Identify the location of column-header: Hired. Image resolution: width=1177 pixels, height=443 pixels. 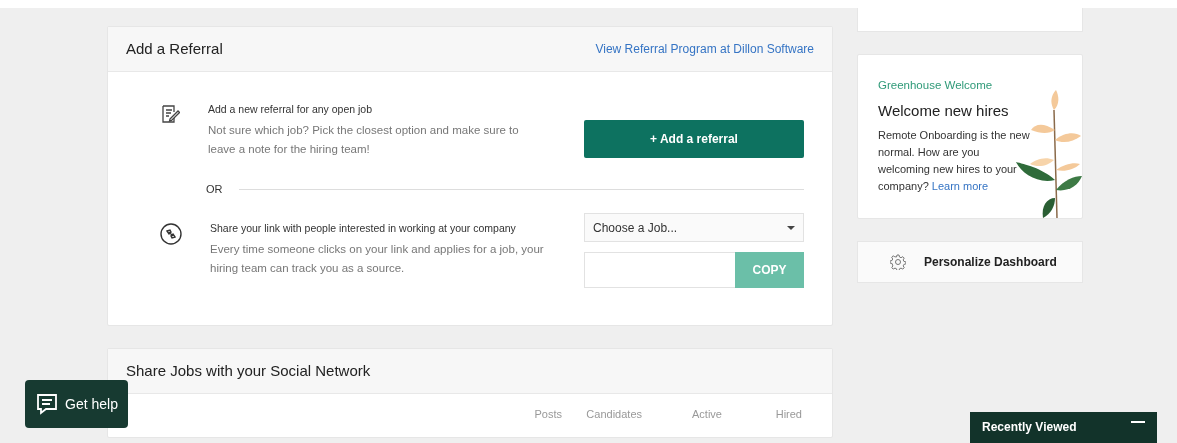
(788, 414).